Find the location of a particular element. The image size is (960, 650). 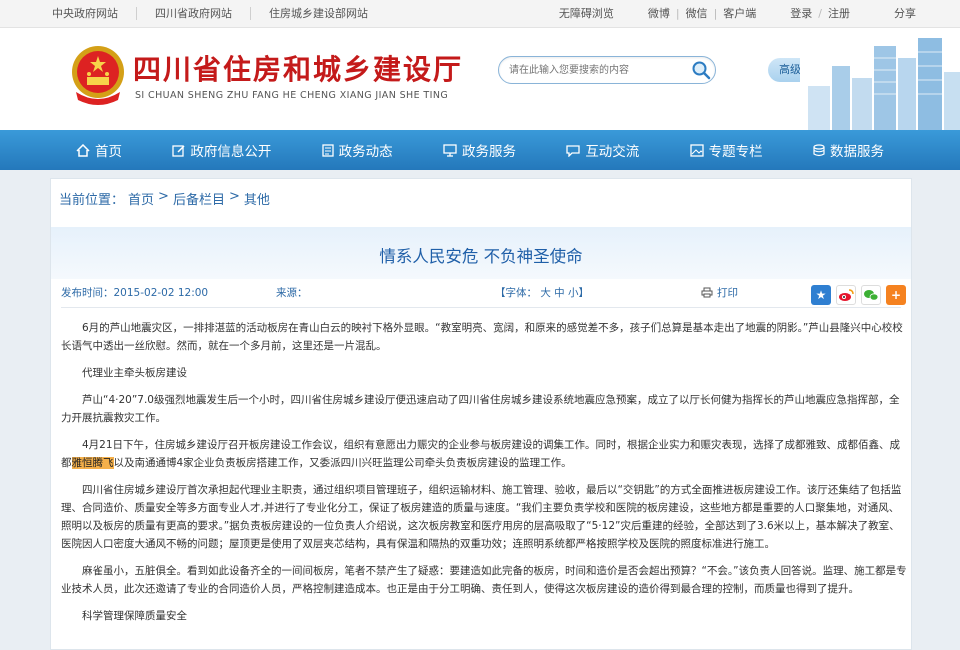

nav-topics: 专题专栏 is located at coordinates (726, 150).